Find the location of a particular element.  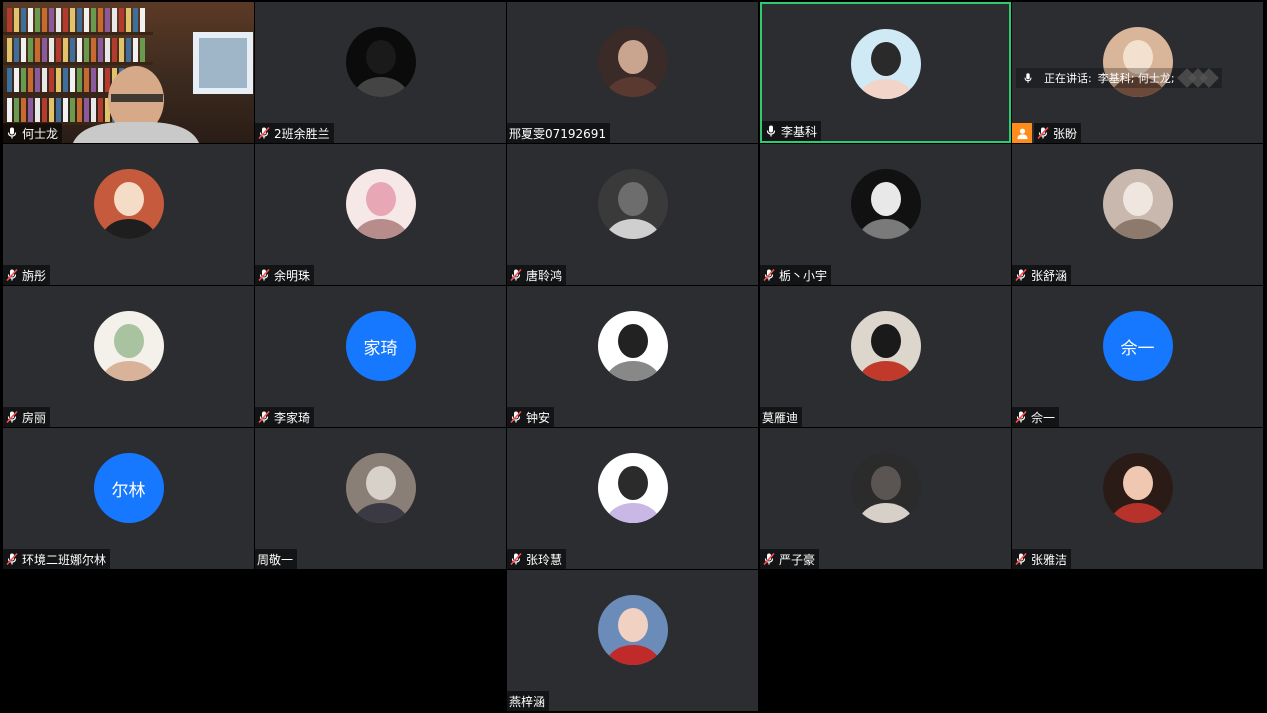

participant-name-tag: 佘一 is located at coordinates (1036, 417).